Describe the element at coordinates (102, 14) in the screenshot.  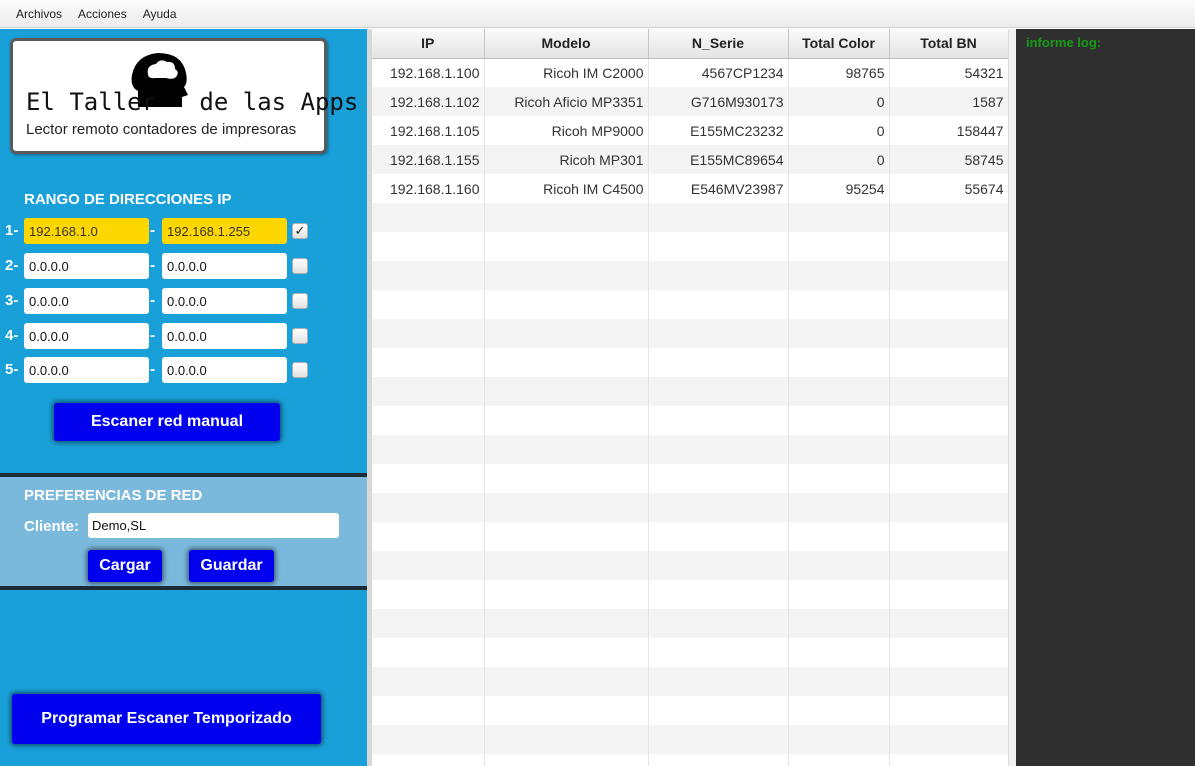
I see `menu-acciones: Acciones` at that location.